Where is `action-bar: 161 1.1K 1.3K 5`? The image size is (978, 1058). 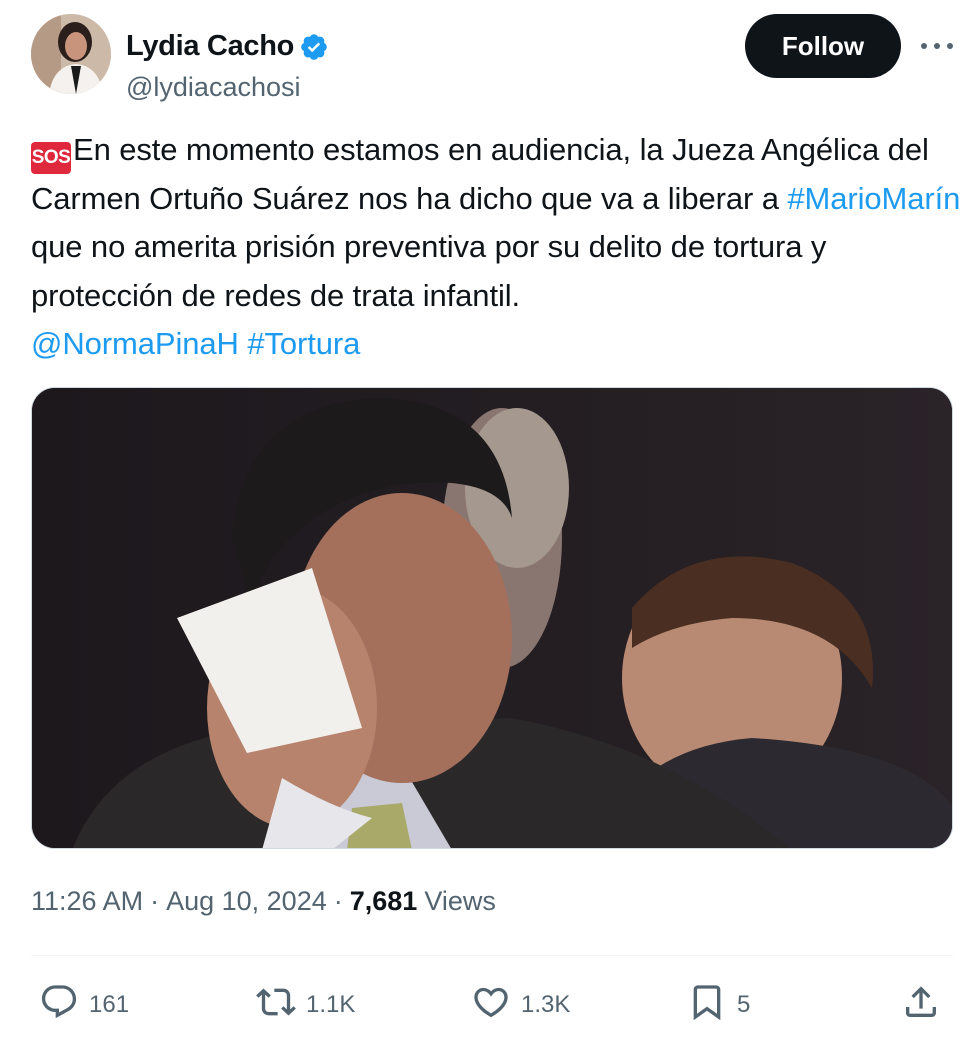 action-bar: 161 1.1K 1.3K 5 is located at coordinates (492, 1005).